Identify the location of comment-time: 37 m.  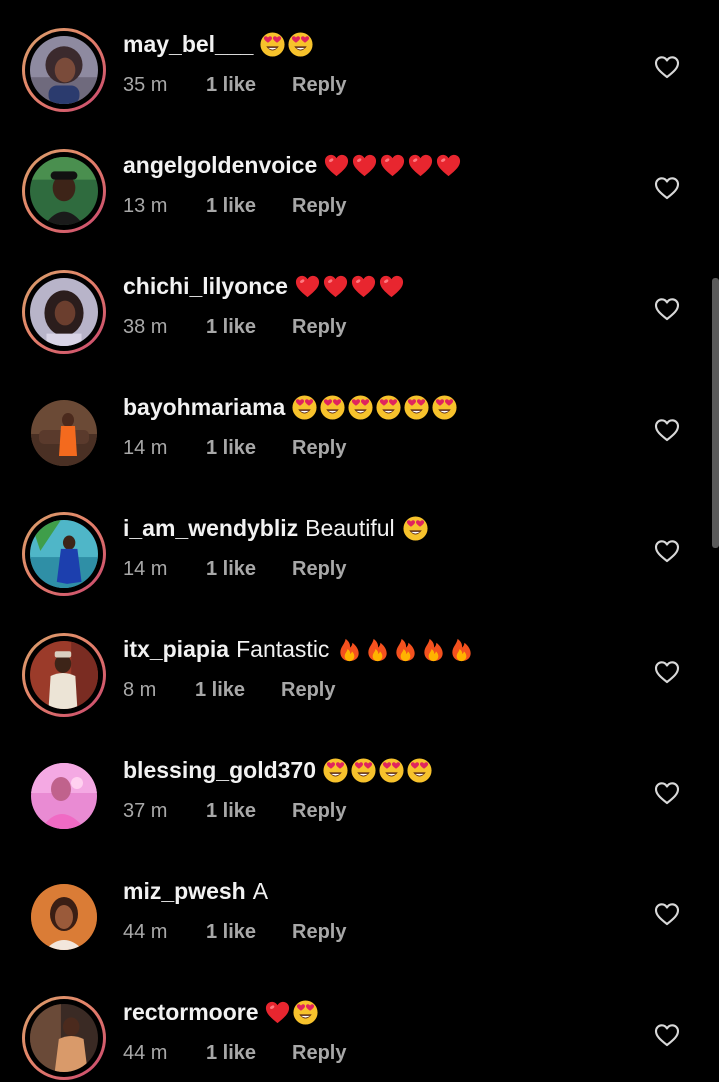
(145, 811).